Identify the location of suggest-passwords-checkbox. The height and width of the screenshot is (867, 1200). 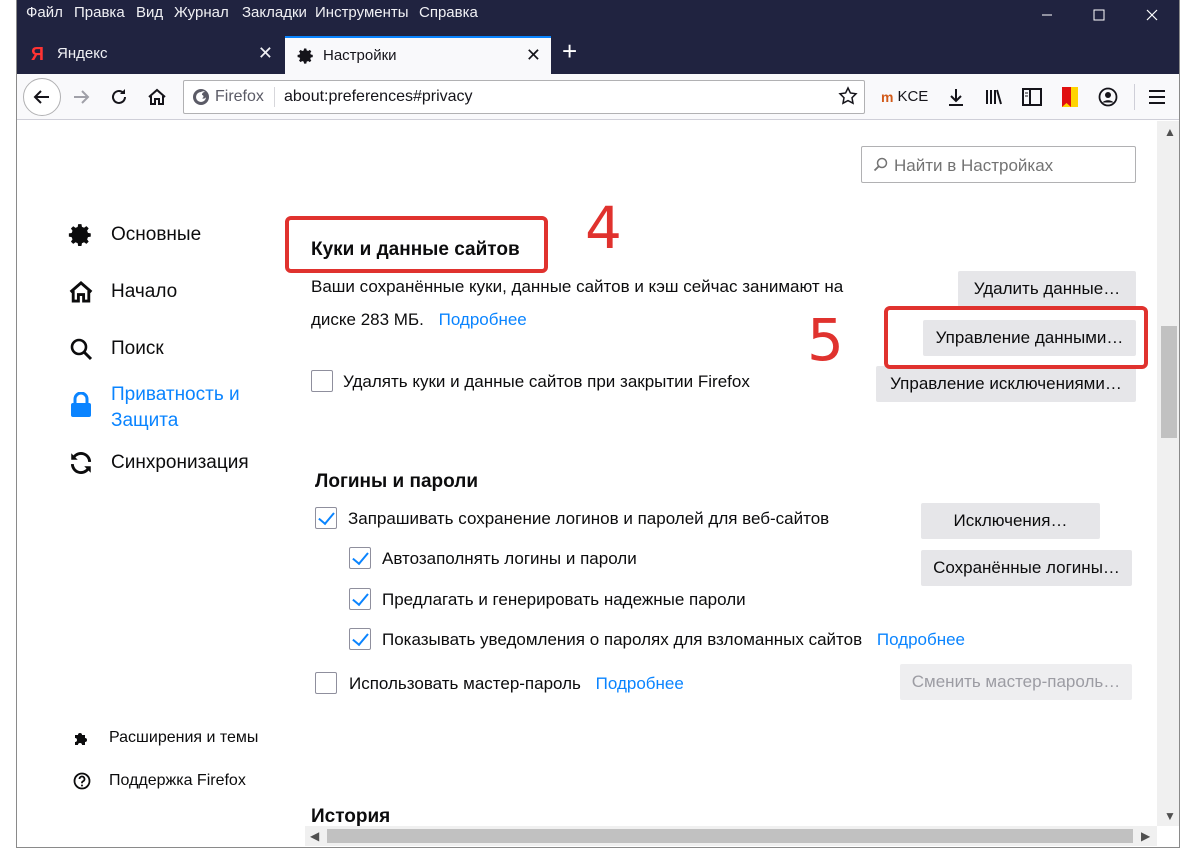
(360, 599).